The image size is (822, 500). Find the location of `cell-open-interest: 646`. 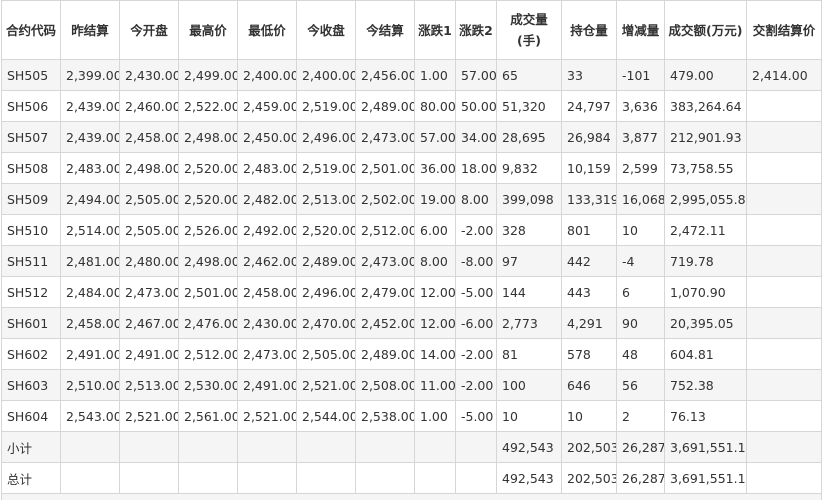

cell-open-interest: 646 is located at coordinates (589, 385).